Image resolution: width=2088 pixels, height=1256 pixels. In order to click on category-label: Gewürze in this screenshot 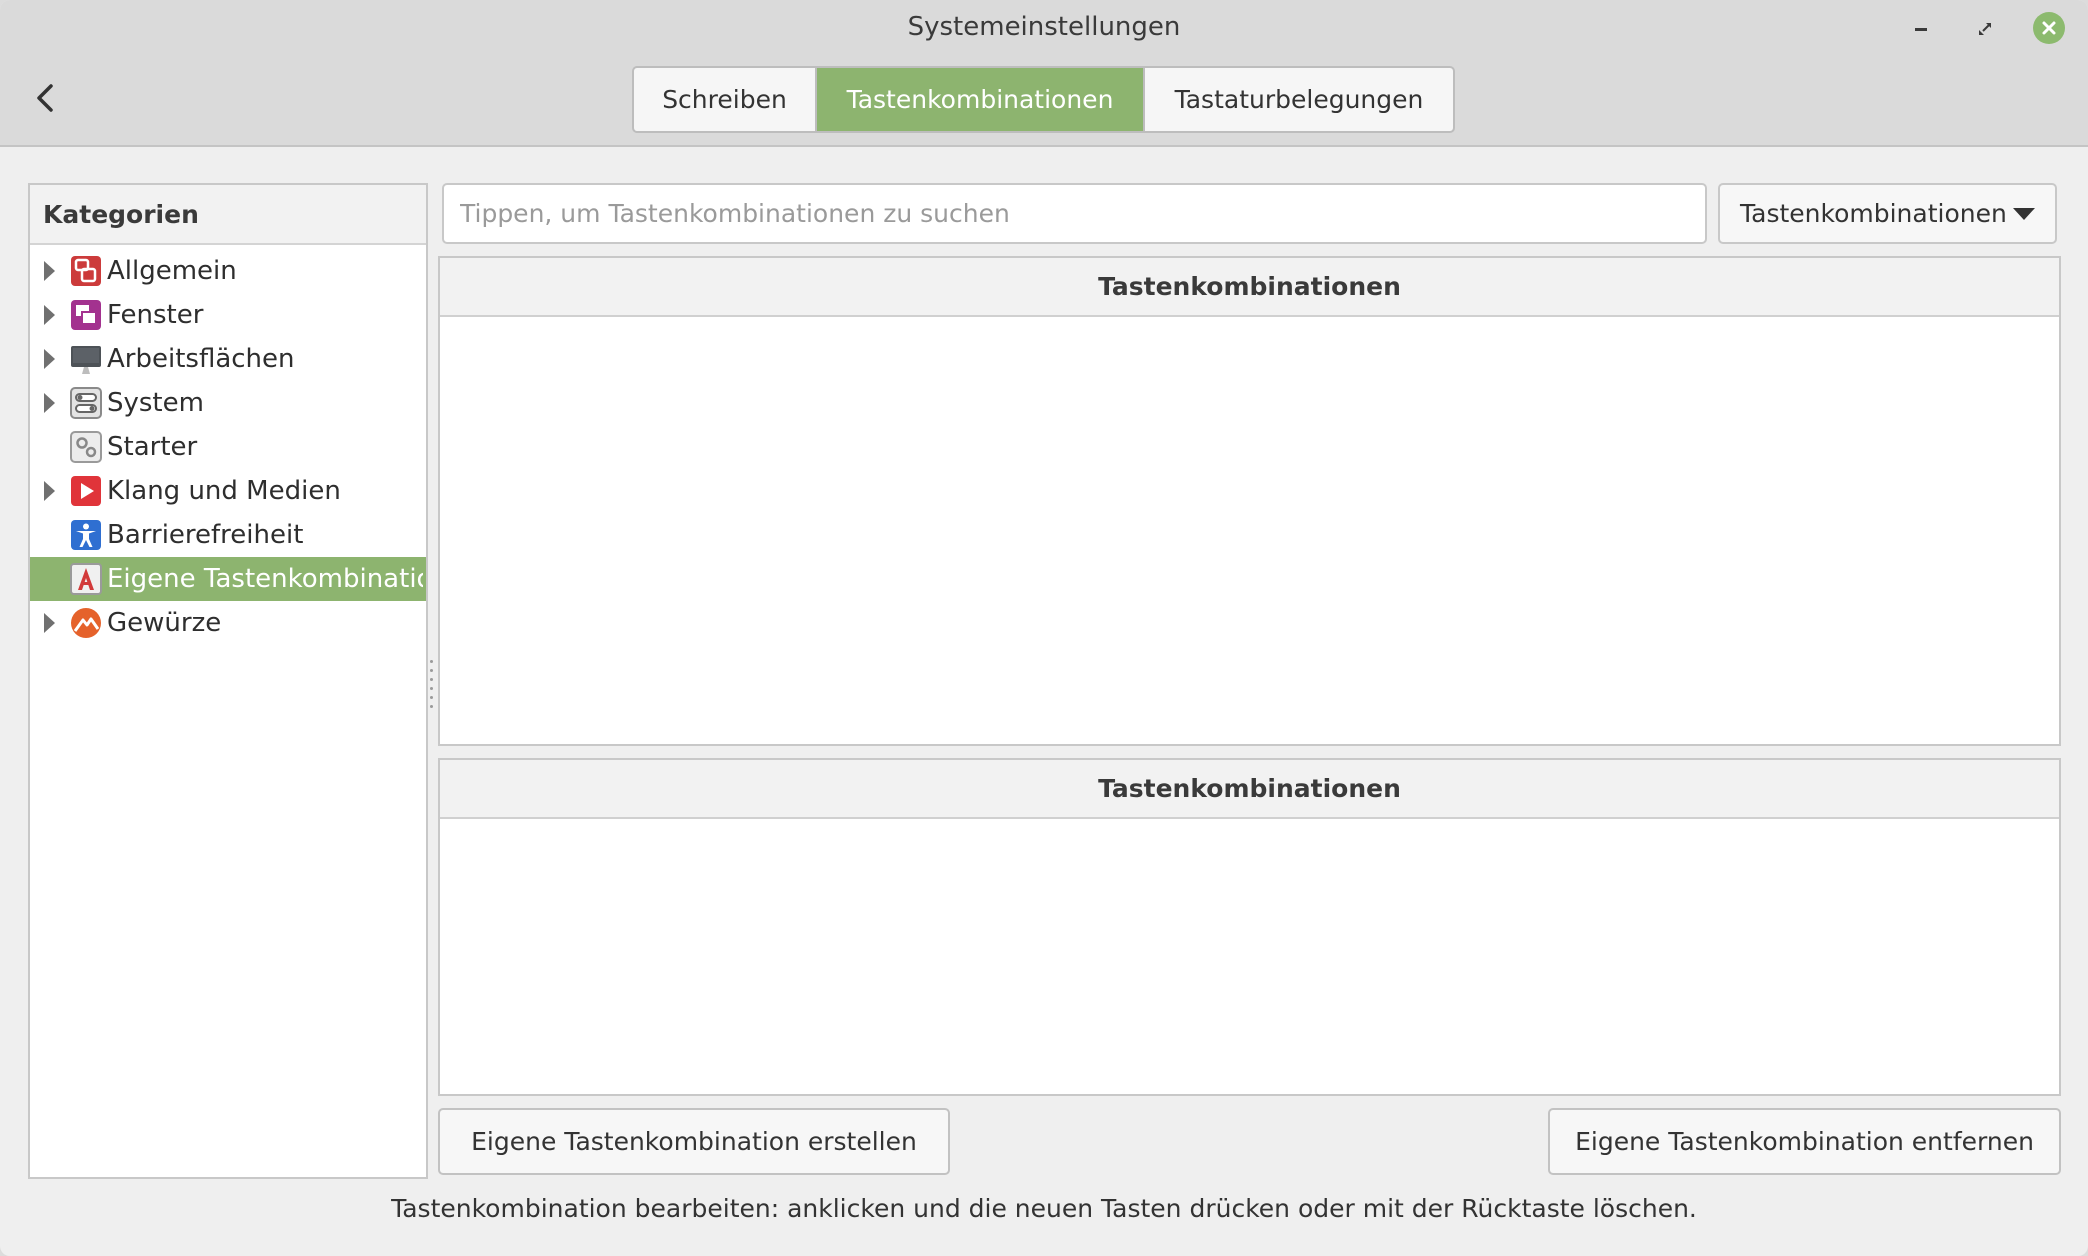, I will do `click(164, 623)`.